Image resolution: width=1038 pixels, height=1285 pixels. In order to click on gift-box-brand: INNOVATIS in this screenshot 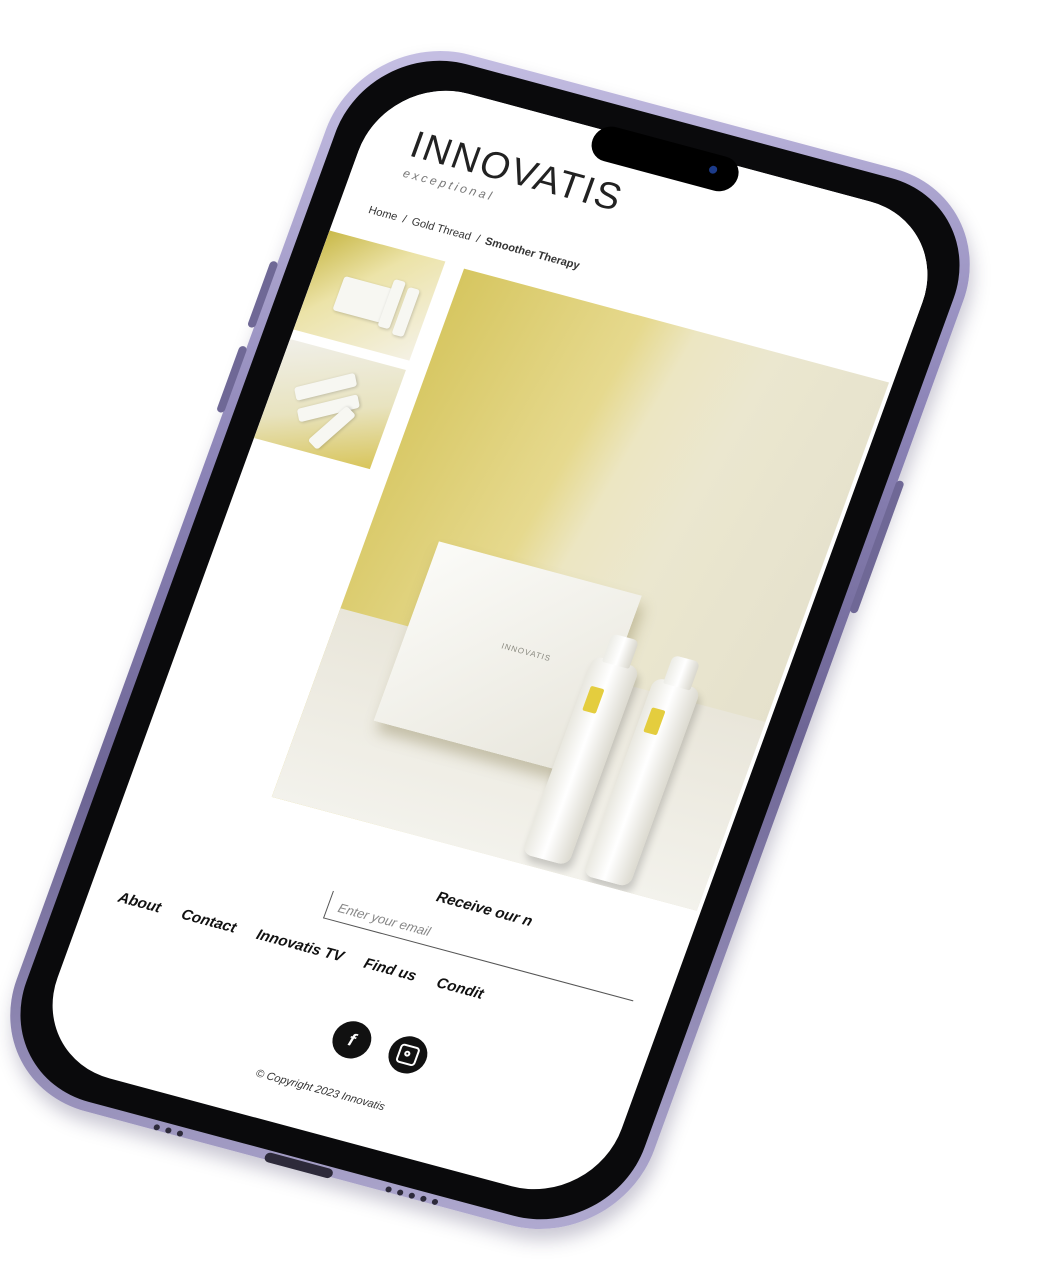, I will do `click(526, 652)`.